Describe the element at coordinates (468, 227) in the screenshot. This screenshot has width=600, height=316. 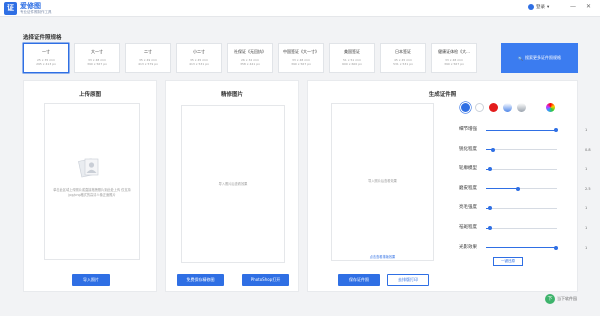
I see `slider-label: 祛斑程度` at that location.